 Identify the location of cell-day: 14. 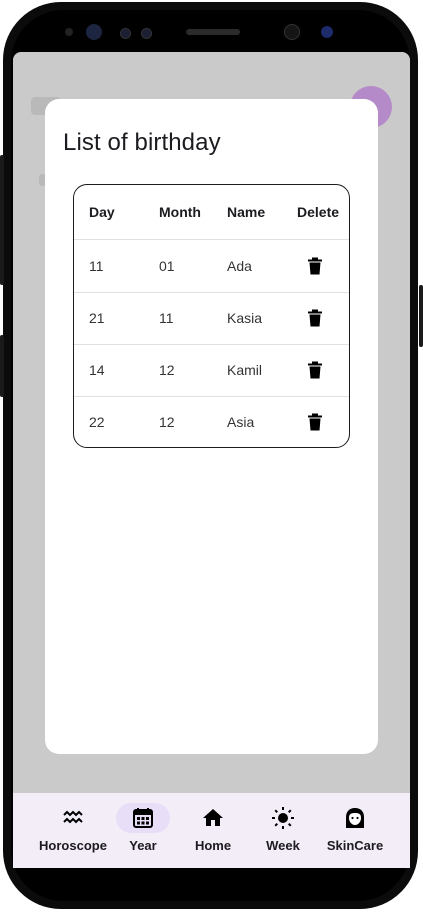
(97, 370).